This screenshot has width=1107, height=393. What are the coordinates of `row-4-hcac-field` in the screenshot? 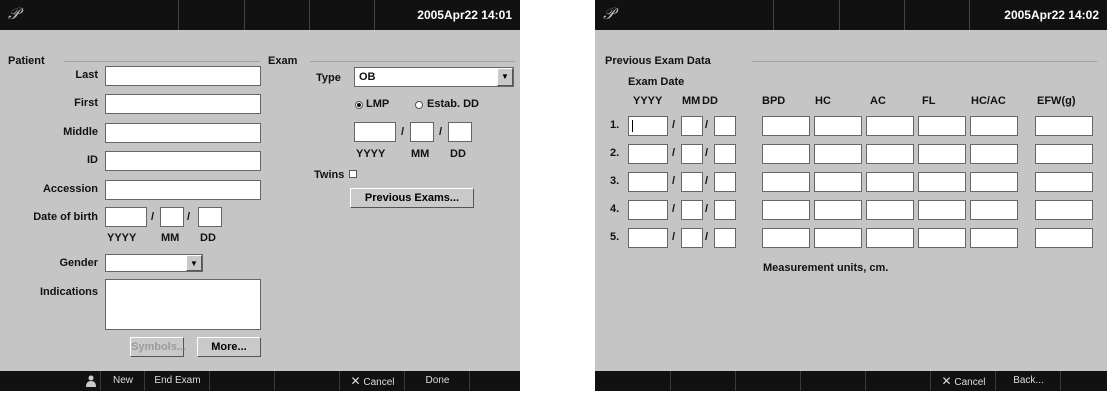 It's located at (994, 210).